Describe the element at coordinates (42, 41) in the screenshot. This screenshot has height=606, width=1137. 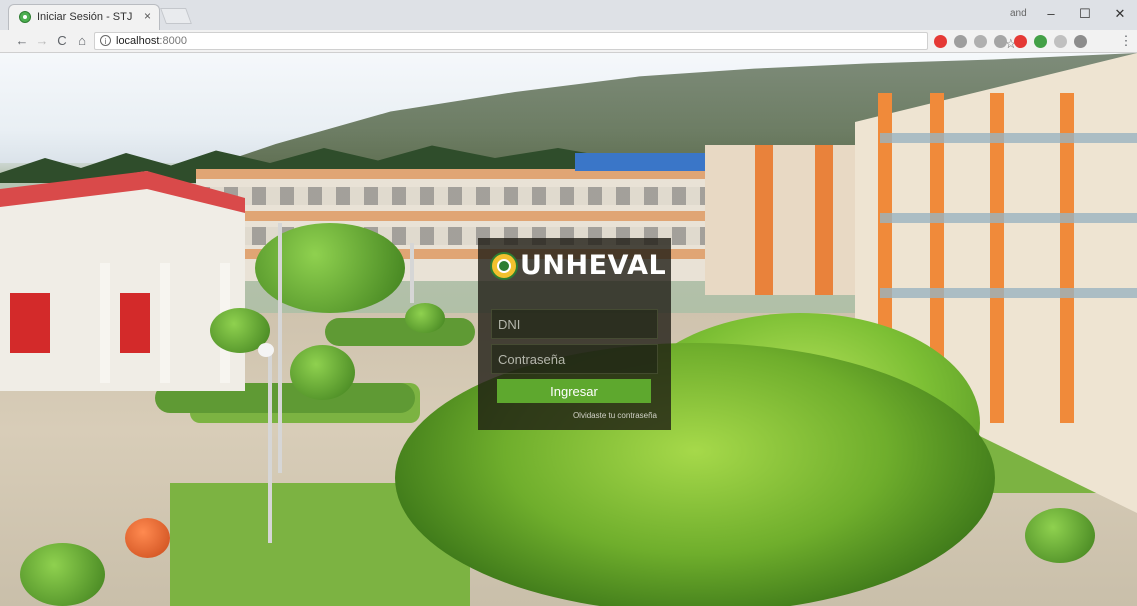
I see `forward-icon: →` at that location.